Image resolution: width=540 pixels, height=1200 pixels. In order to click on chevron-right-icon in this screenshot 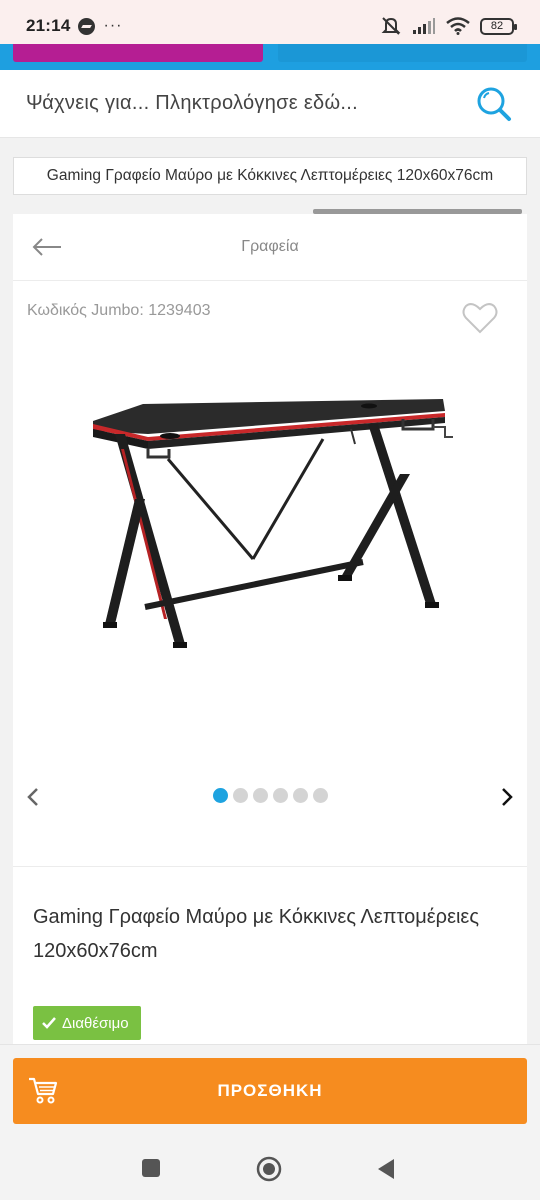, I will do `click(507, 797)`.